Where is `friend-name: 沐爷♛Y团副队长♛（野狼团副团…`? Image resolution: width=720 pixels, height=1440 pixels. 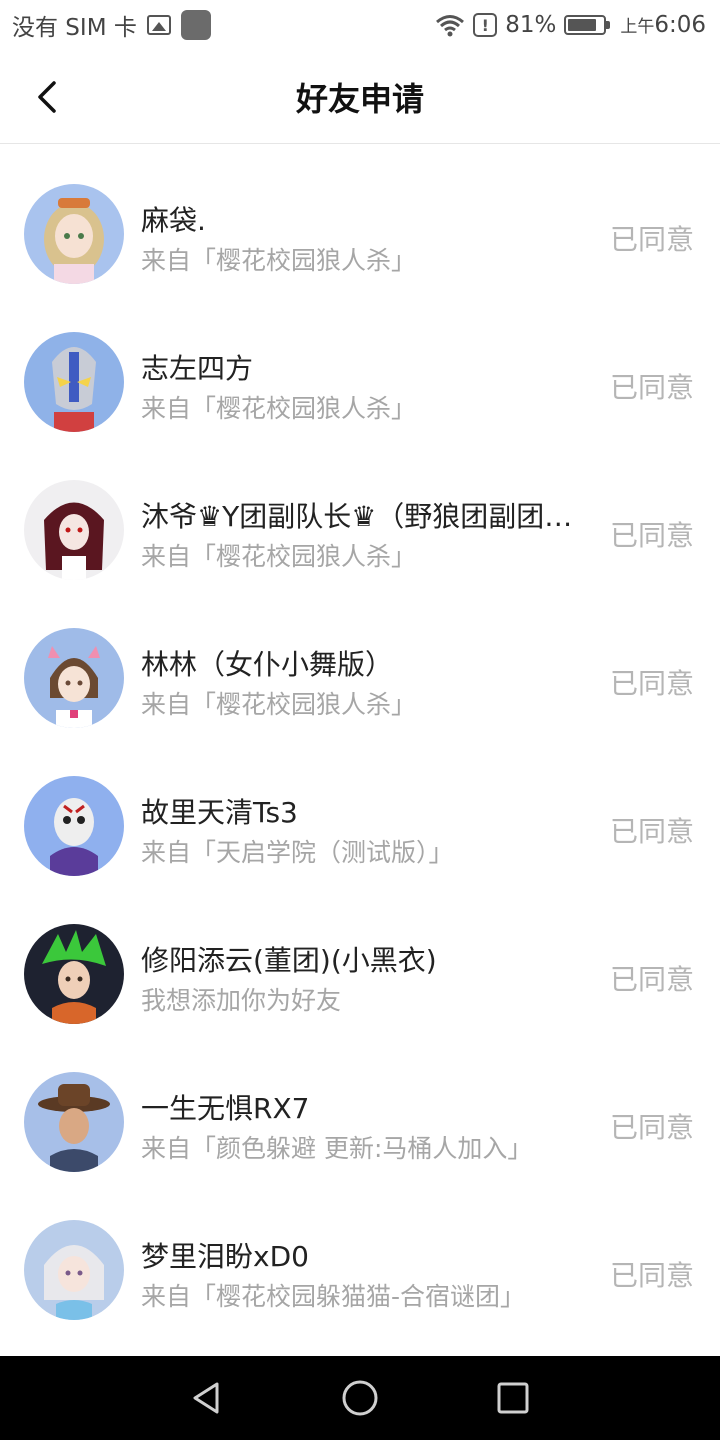 friend-name: 沐爷♛Y团副队长♛（野狼团副团… is located at coordinates (357, 516).